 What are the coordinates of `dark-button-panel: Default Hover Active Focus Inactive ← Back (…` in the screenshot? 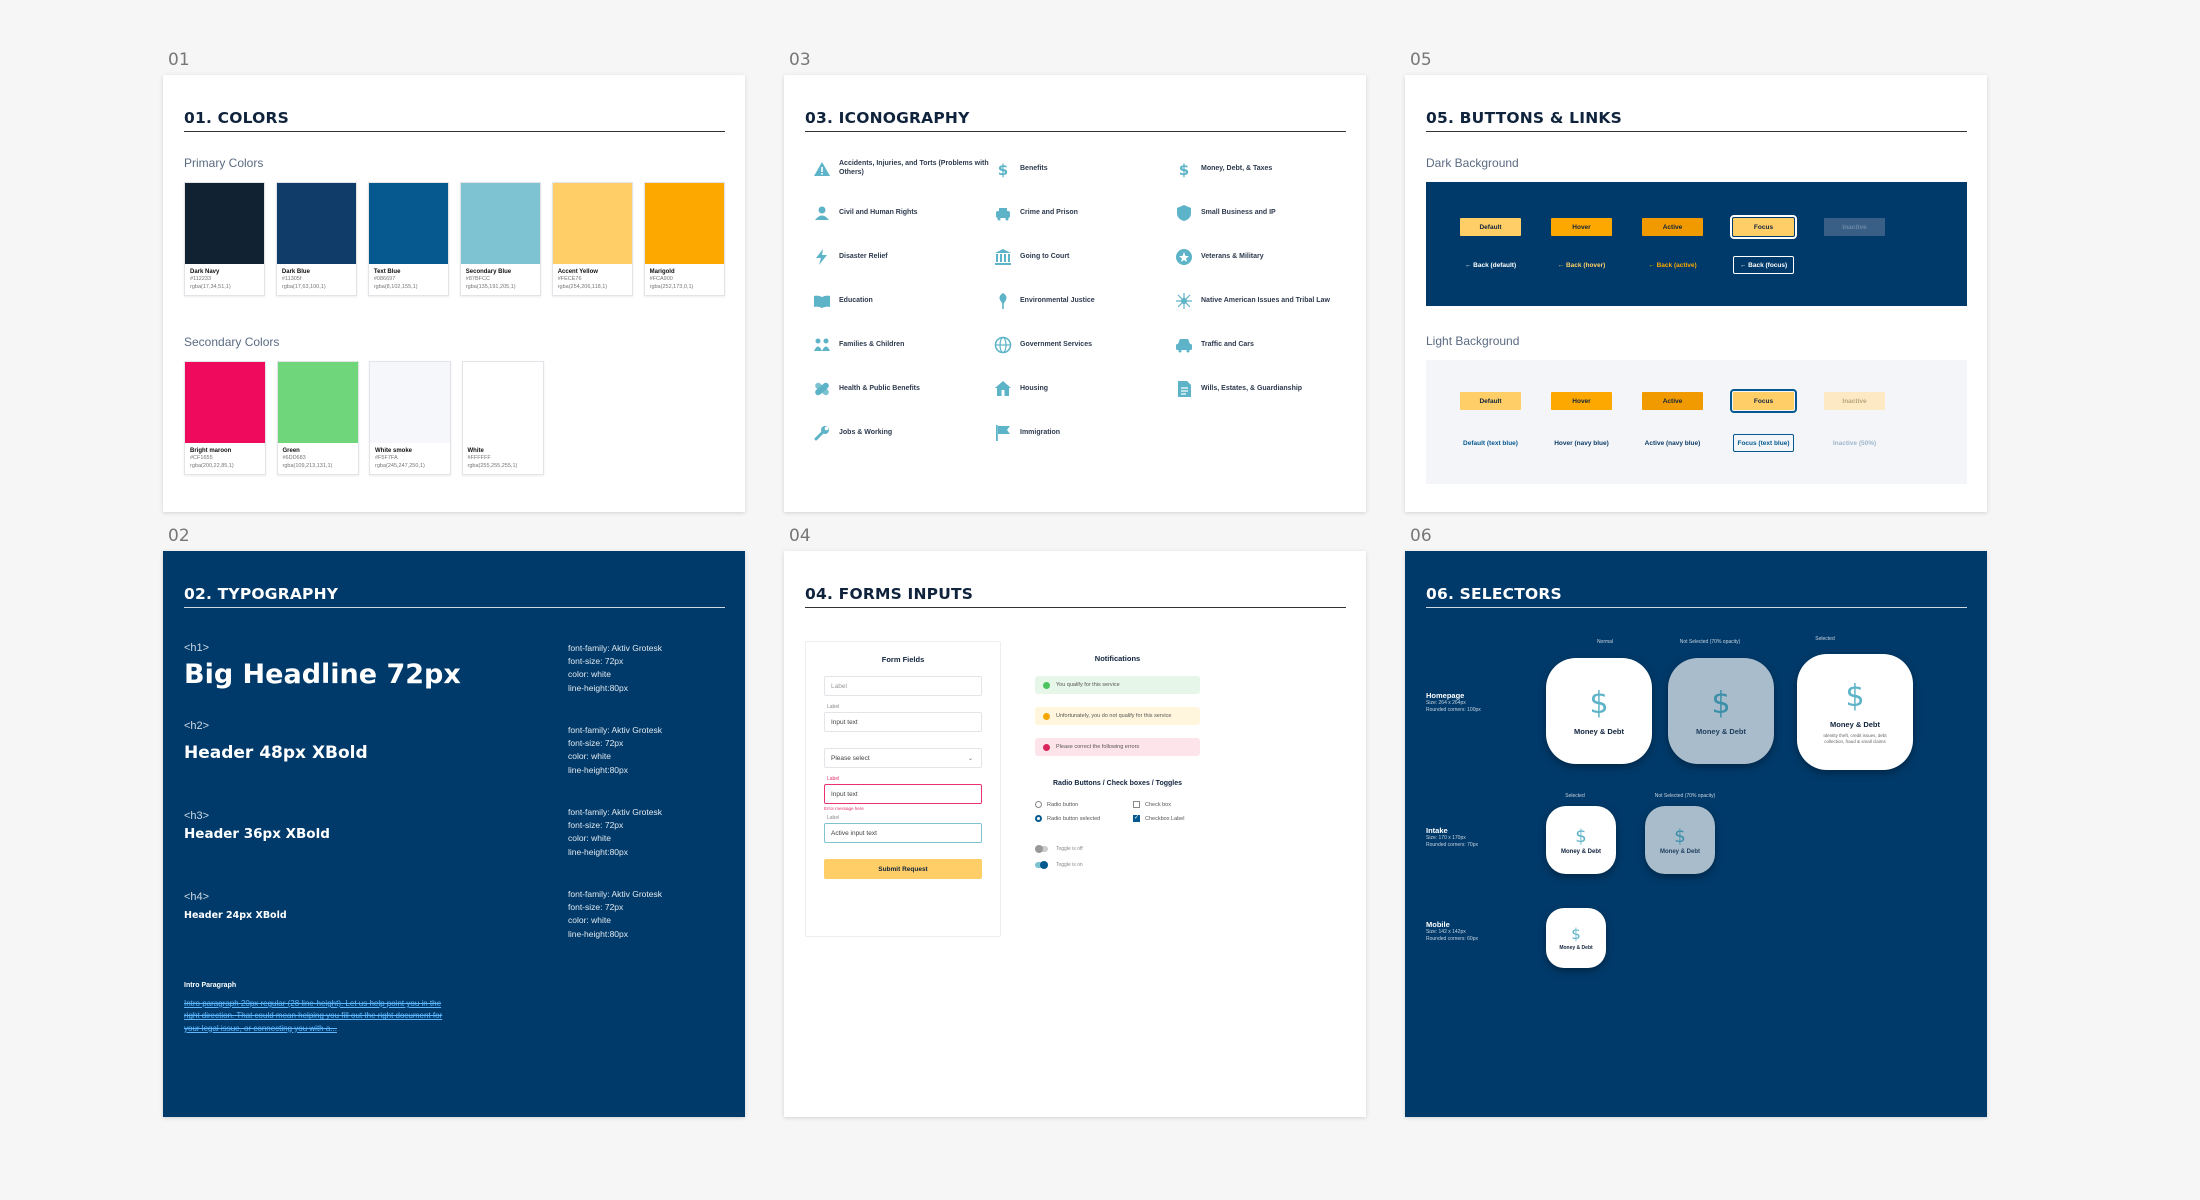 It's located at (1696, 244).